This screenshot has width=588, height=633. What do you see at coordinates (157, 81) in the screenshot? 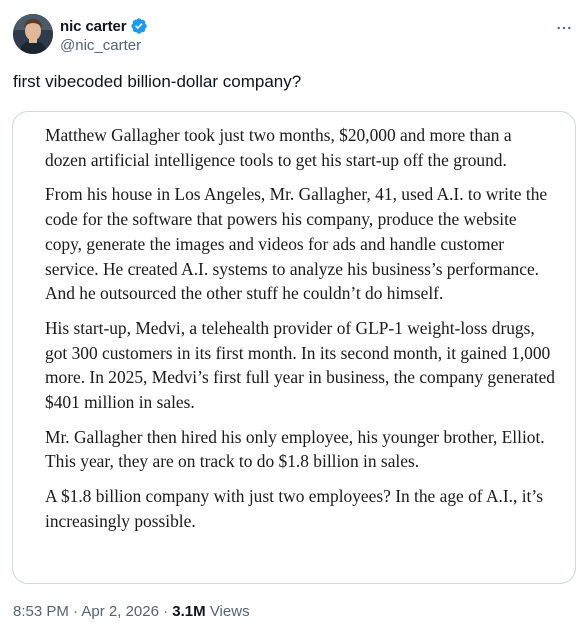
I see `tweet-text: first vibecoded billion-dollar company?` at bounding box center [157, 81].